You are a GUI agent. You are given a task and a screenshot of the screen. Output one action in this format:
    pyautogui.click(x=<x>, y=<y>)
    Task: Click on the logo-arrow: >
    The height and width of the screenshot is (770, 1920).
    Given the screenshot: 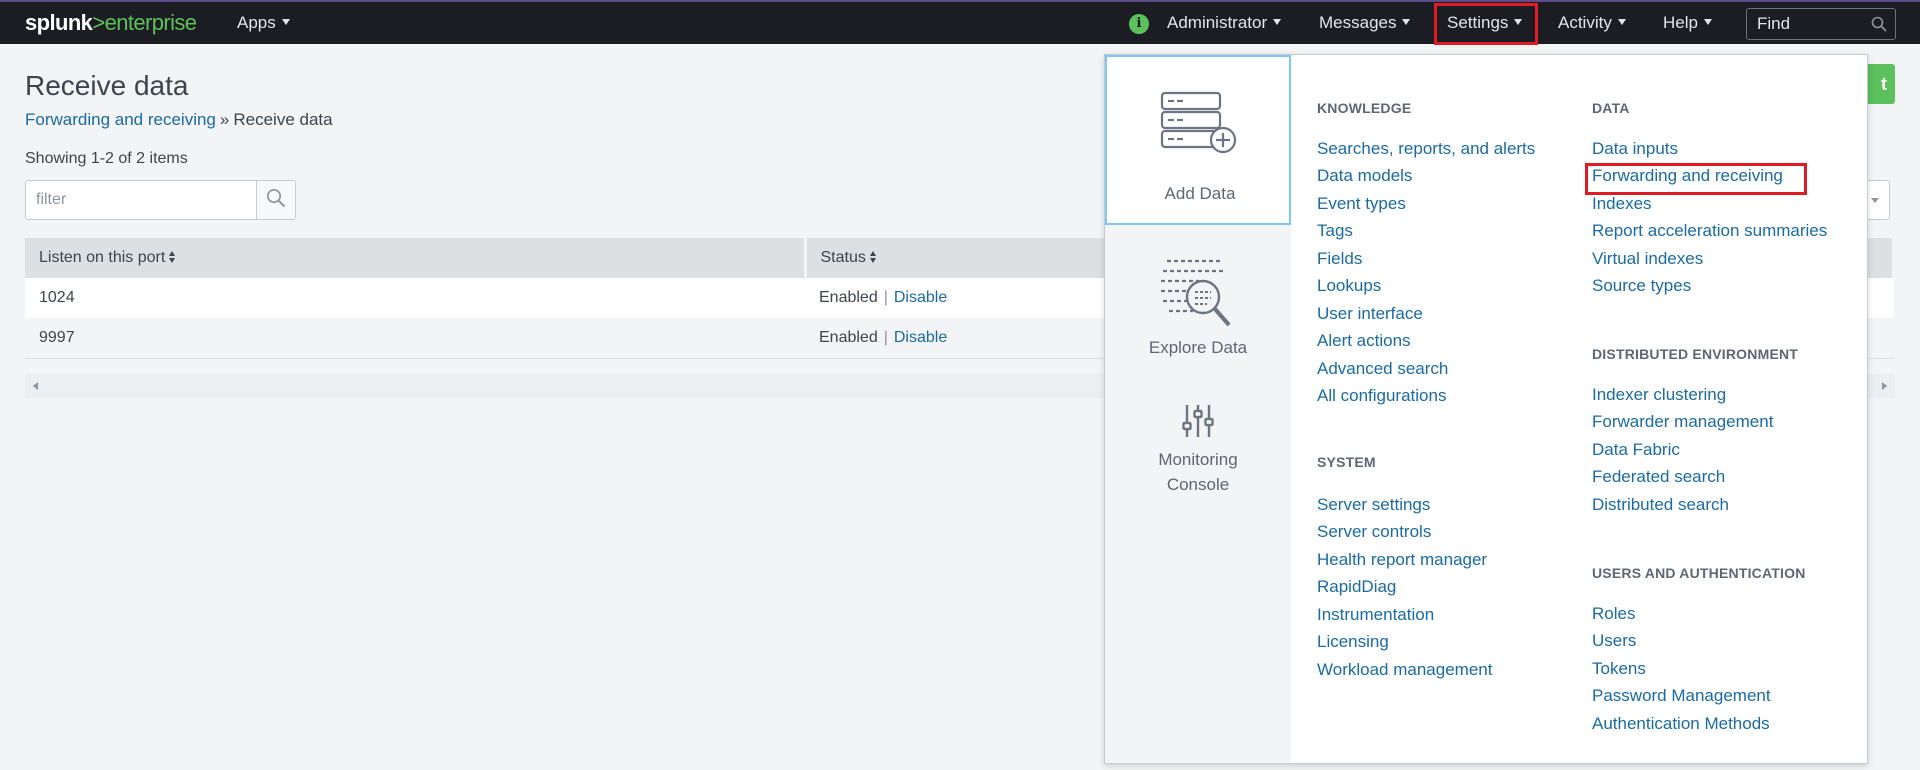 What is the action you would take?
    pyautogui.click(x=98, y=22)
    